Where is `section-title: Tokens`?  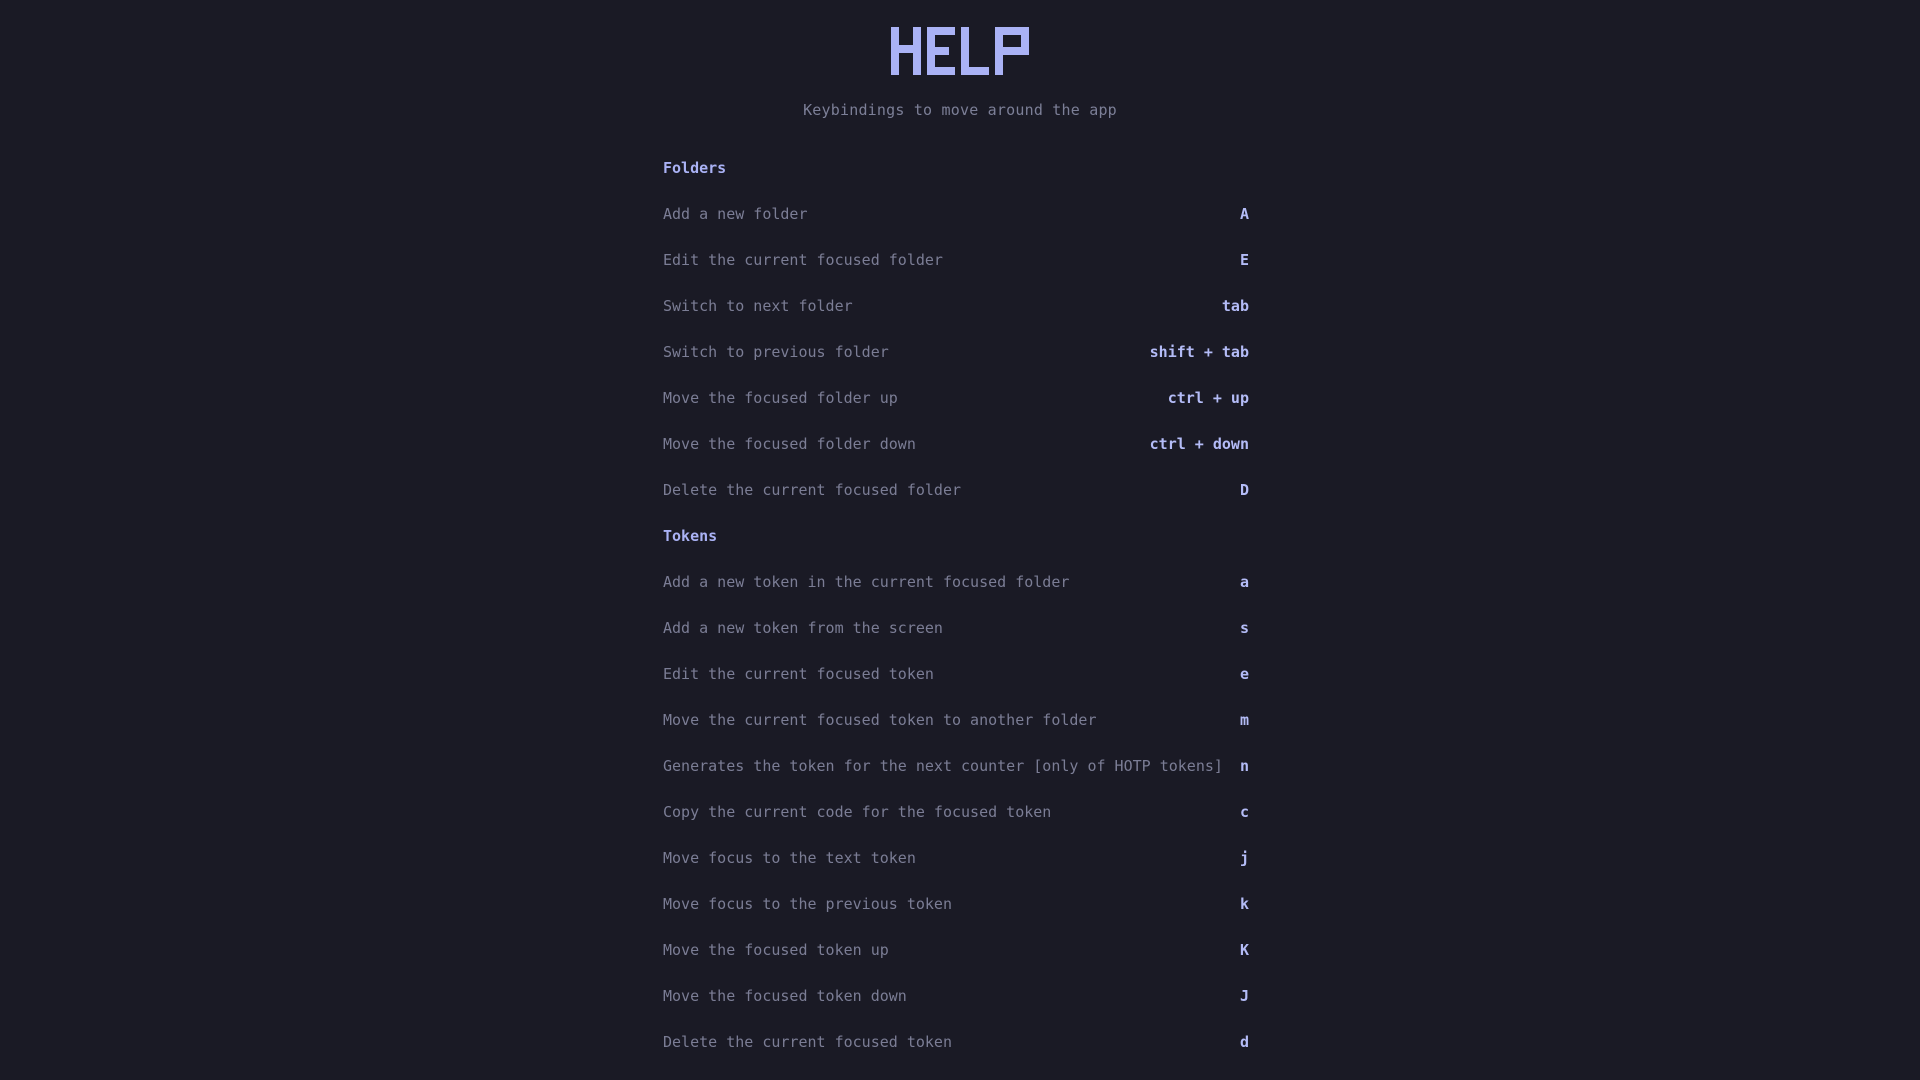
section-title: Tokens is located at coordinates (690, 536).